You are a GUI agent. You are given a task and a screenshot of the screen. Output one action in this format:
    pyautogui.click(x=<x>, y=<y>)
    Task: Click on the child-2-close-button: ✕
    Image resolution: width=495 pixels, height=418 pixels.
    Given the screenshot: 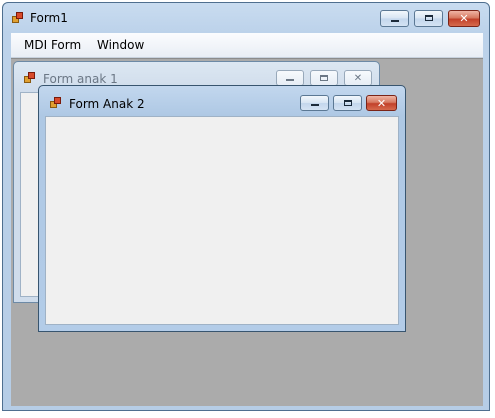 What is the action you would take?
    pyautogui.click(x=381, y=103)
    